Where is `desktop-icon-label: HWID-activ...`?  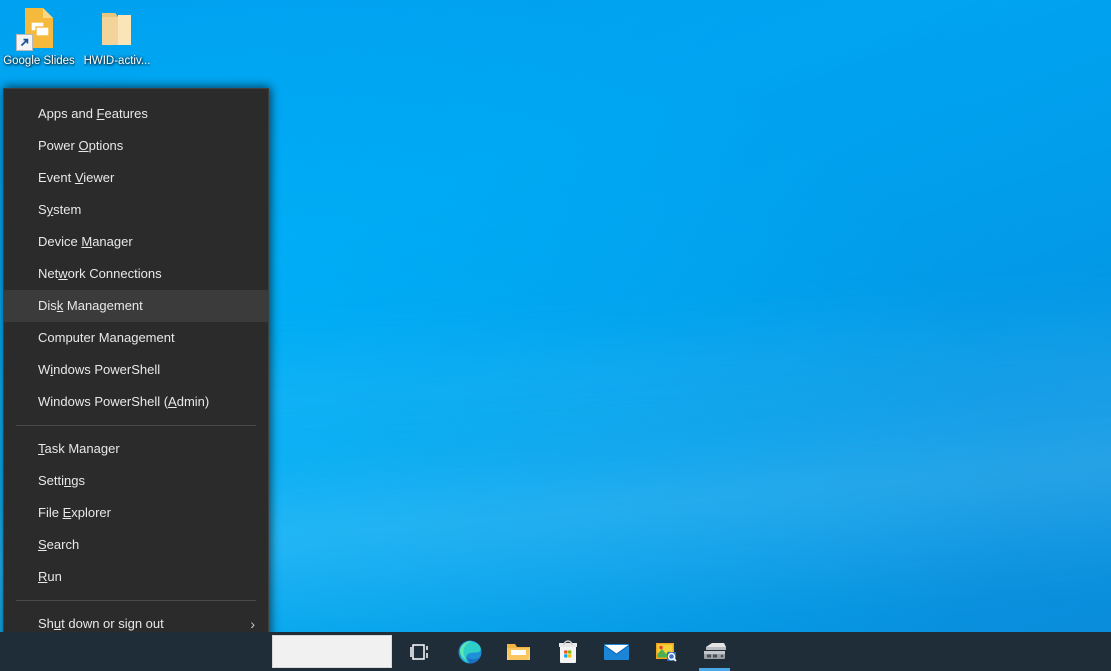
desktop-icon-label: HWID-activ... is located at coordinates (117, 61).